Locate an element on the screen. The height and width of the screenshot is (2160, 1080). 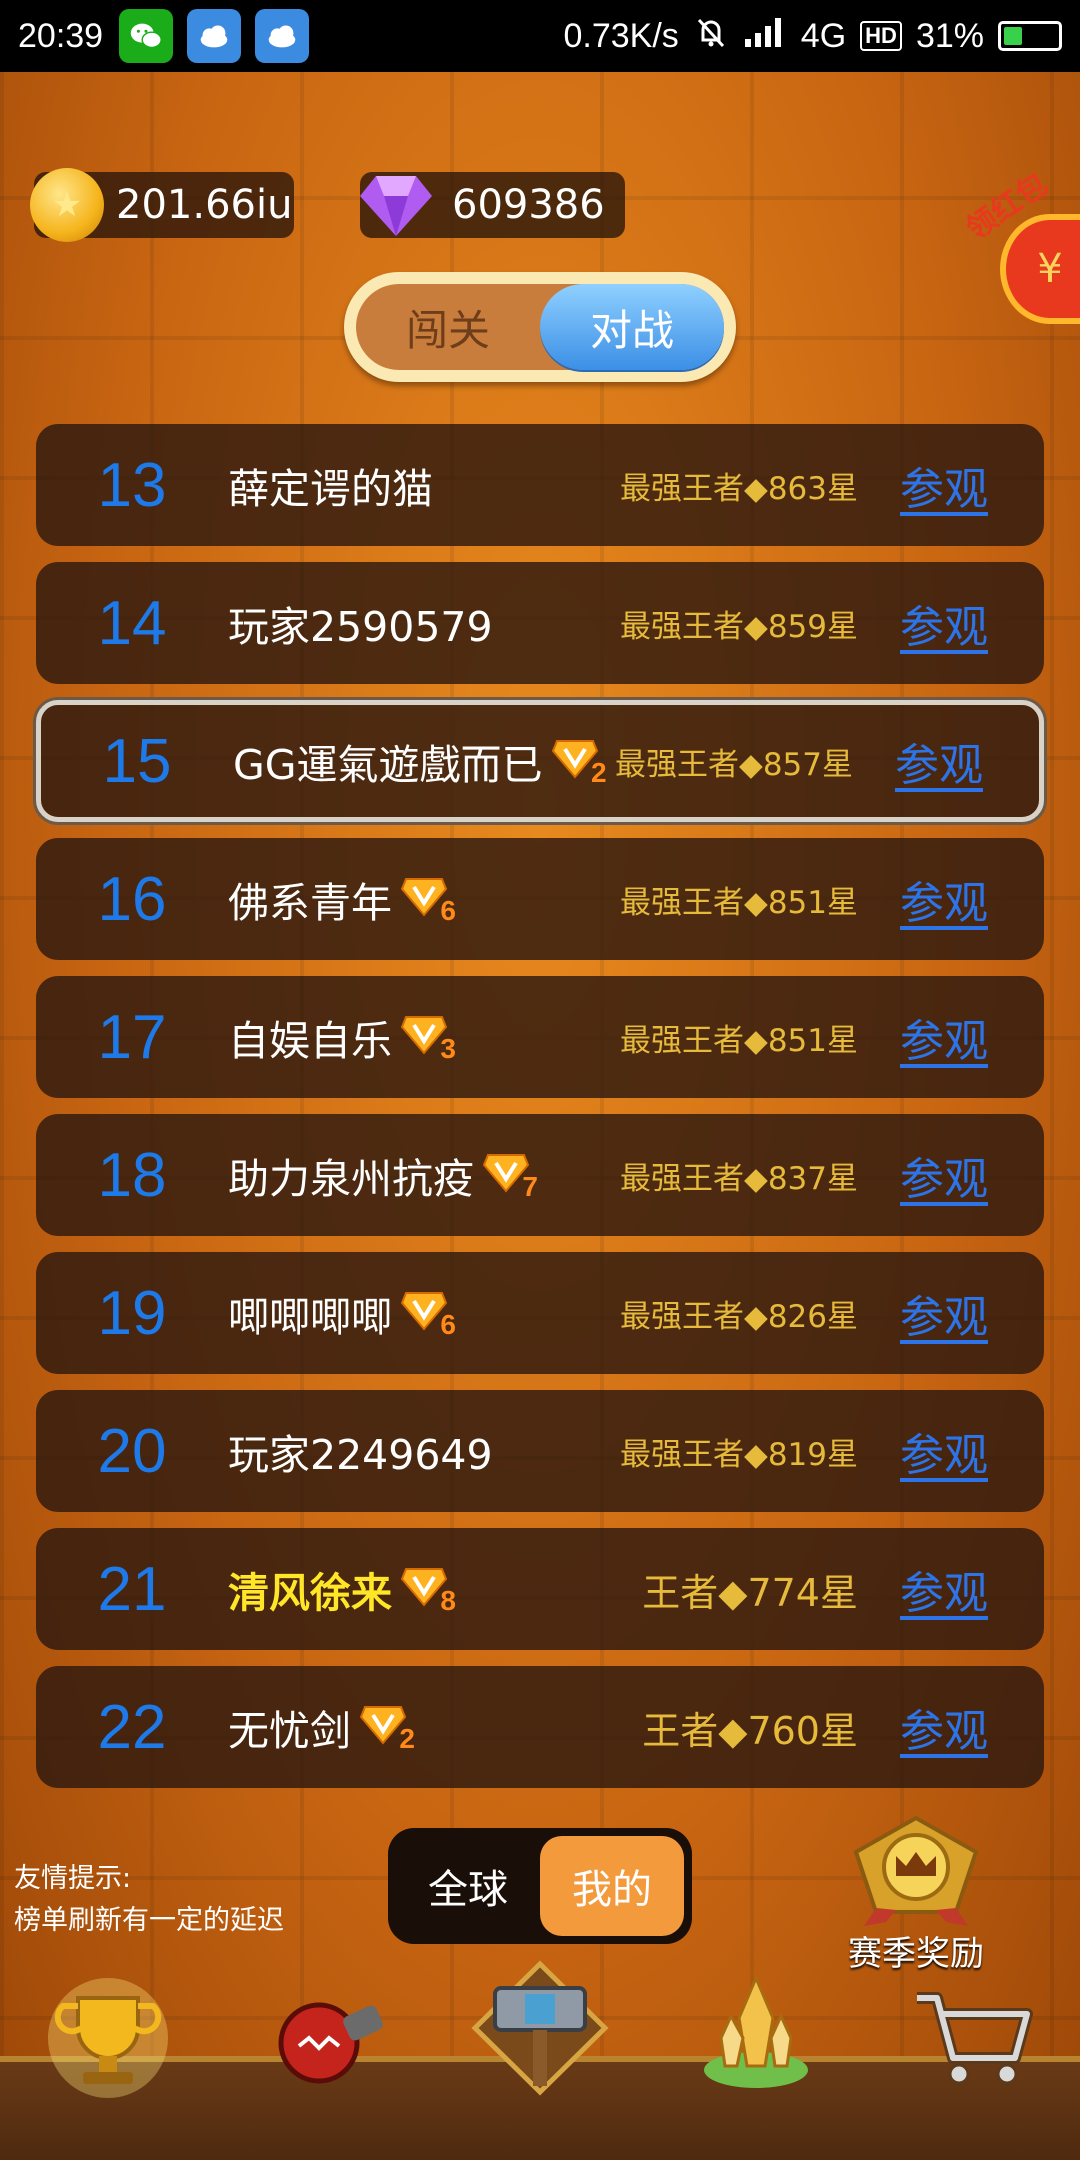
player-level: 最强王者◆857星 is located at coordinates (733, 764).